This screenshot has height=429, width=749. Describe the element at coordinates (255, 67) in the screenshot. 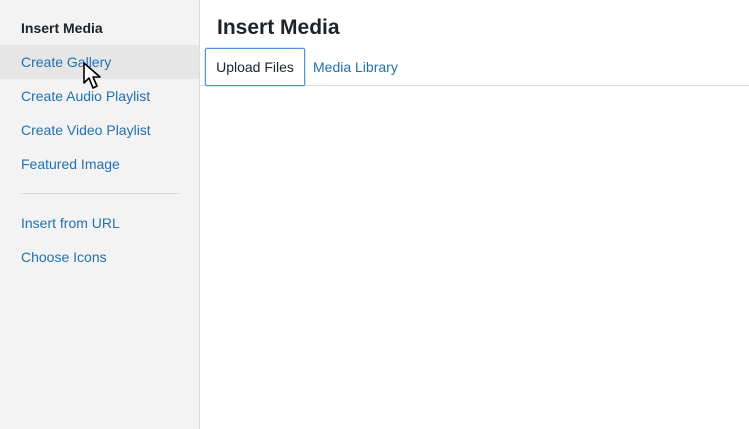

I see `tab-upload-files: Upload Files` at that location.